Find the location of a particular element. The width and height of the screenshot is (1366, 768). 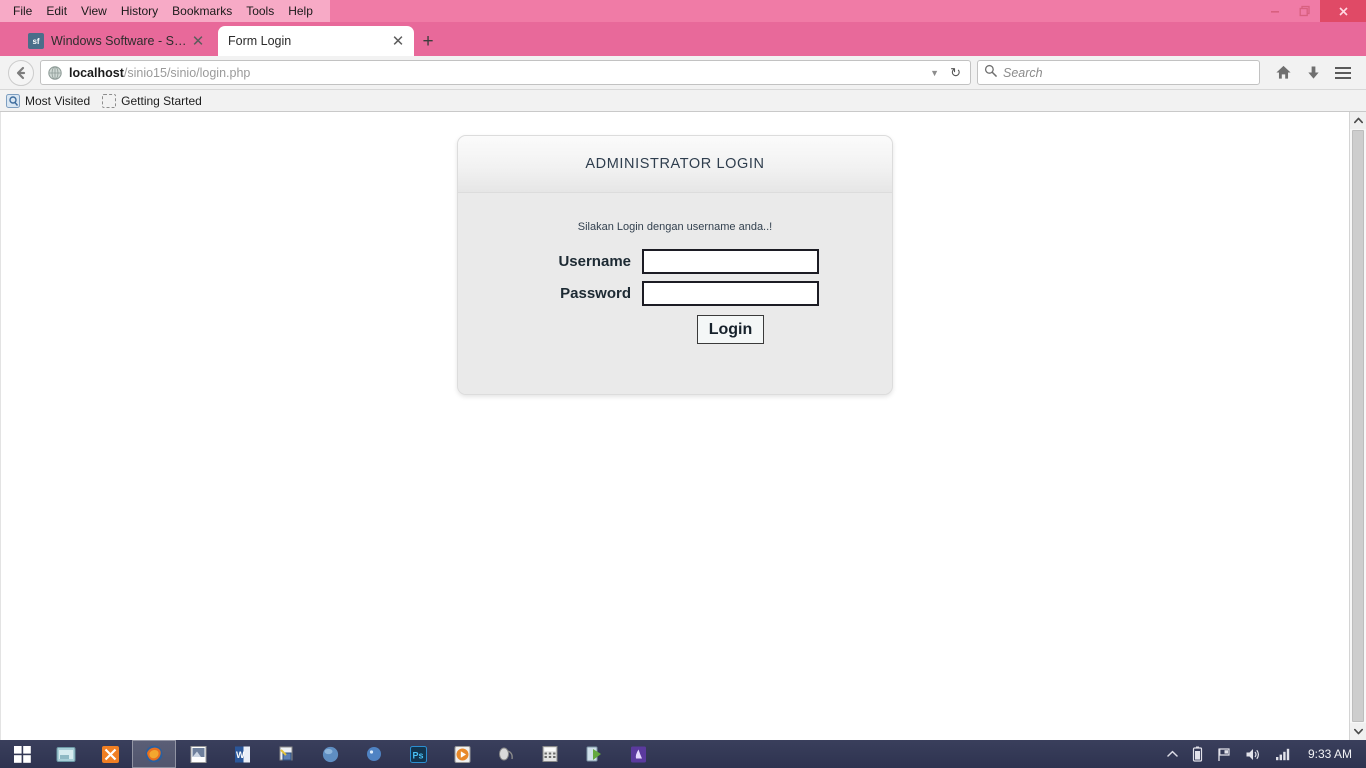

url-host: localhost is located at coordinates (96, 72).